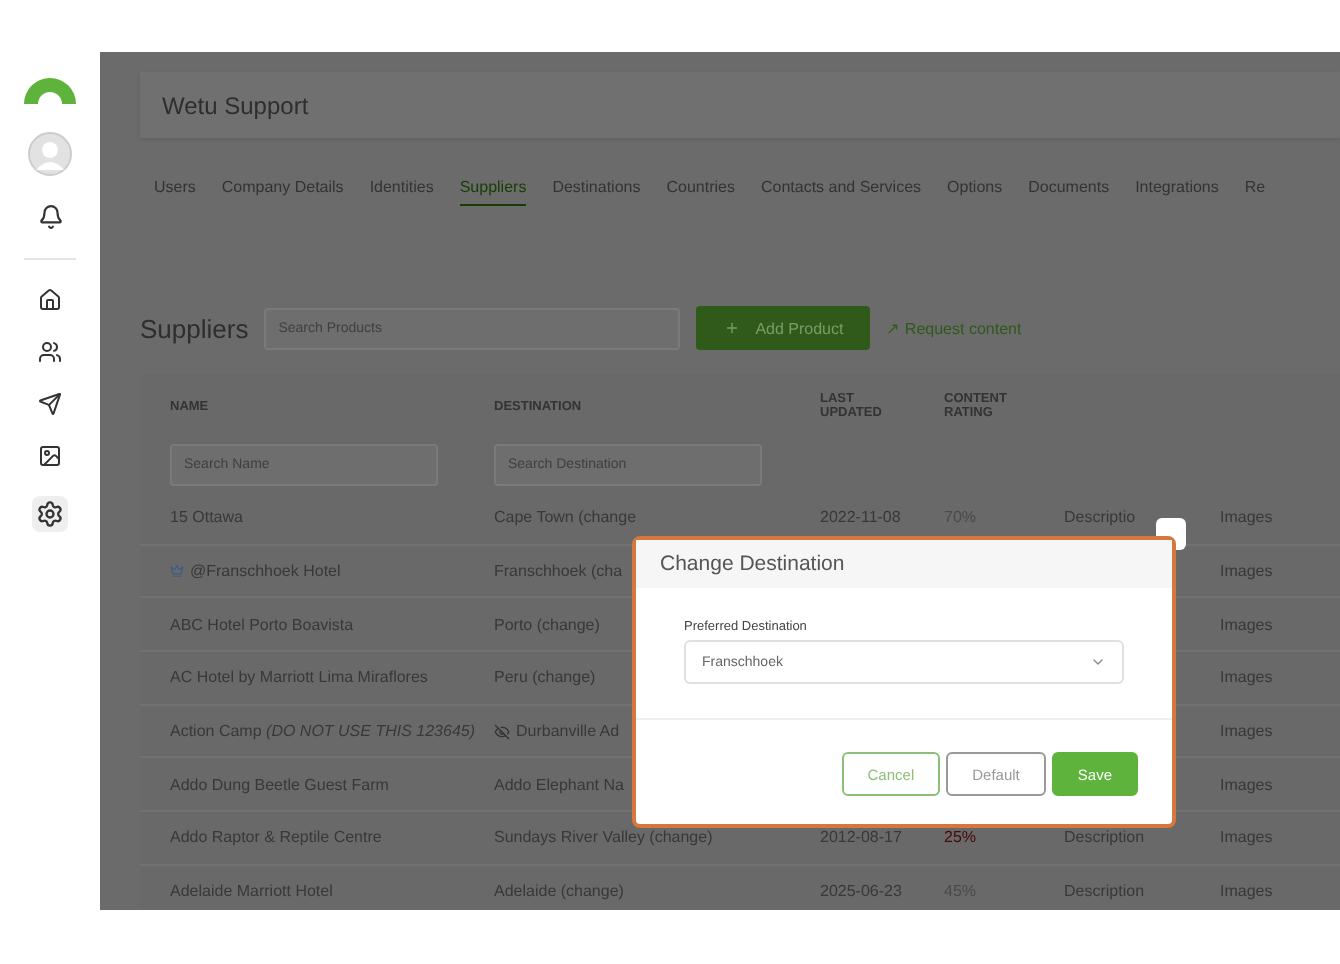 The image size is (1340, 964). Describe the element at coordinates (177, 571) in the screenshot. I see `crown-icon` at that location.